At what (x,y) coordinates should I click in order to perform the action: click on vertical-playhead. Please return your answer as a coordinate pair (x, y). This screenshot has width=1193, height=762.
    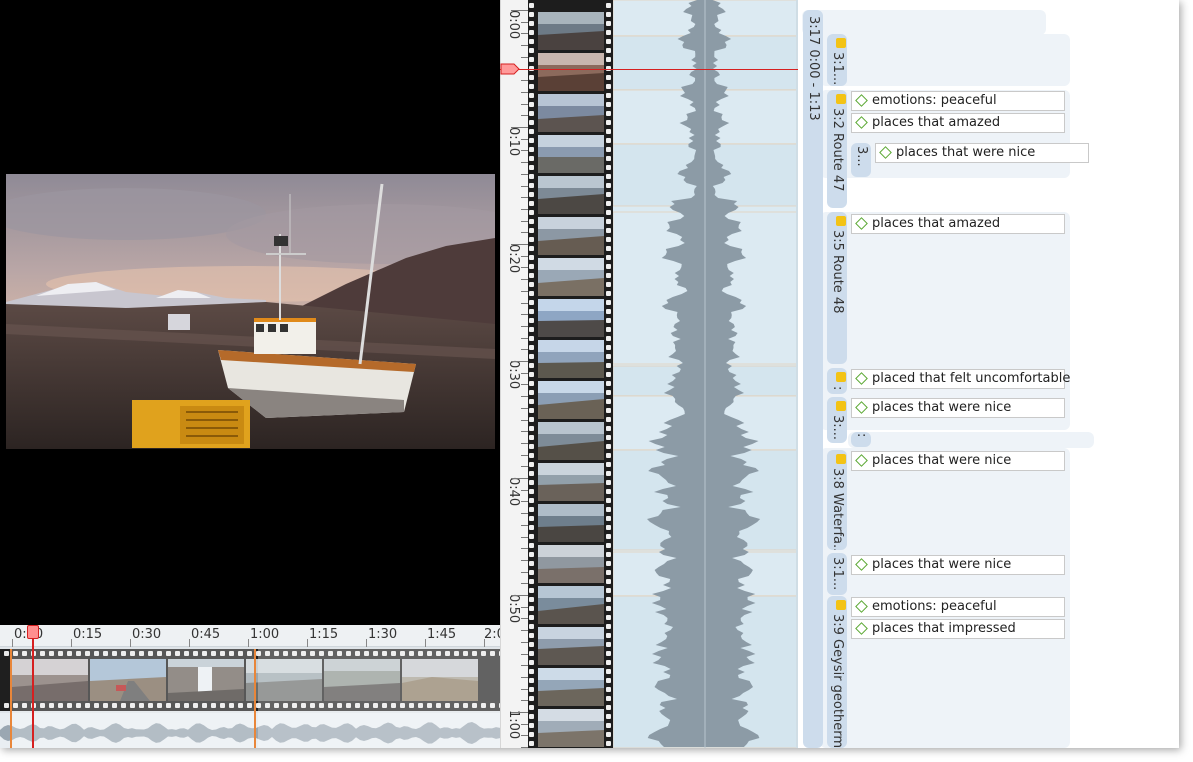
    Looking at the image, I should click on (649, 69).